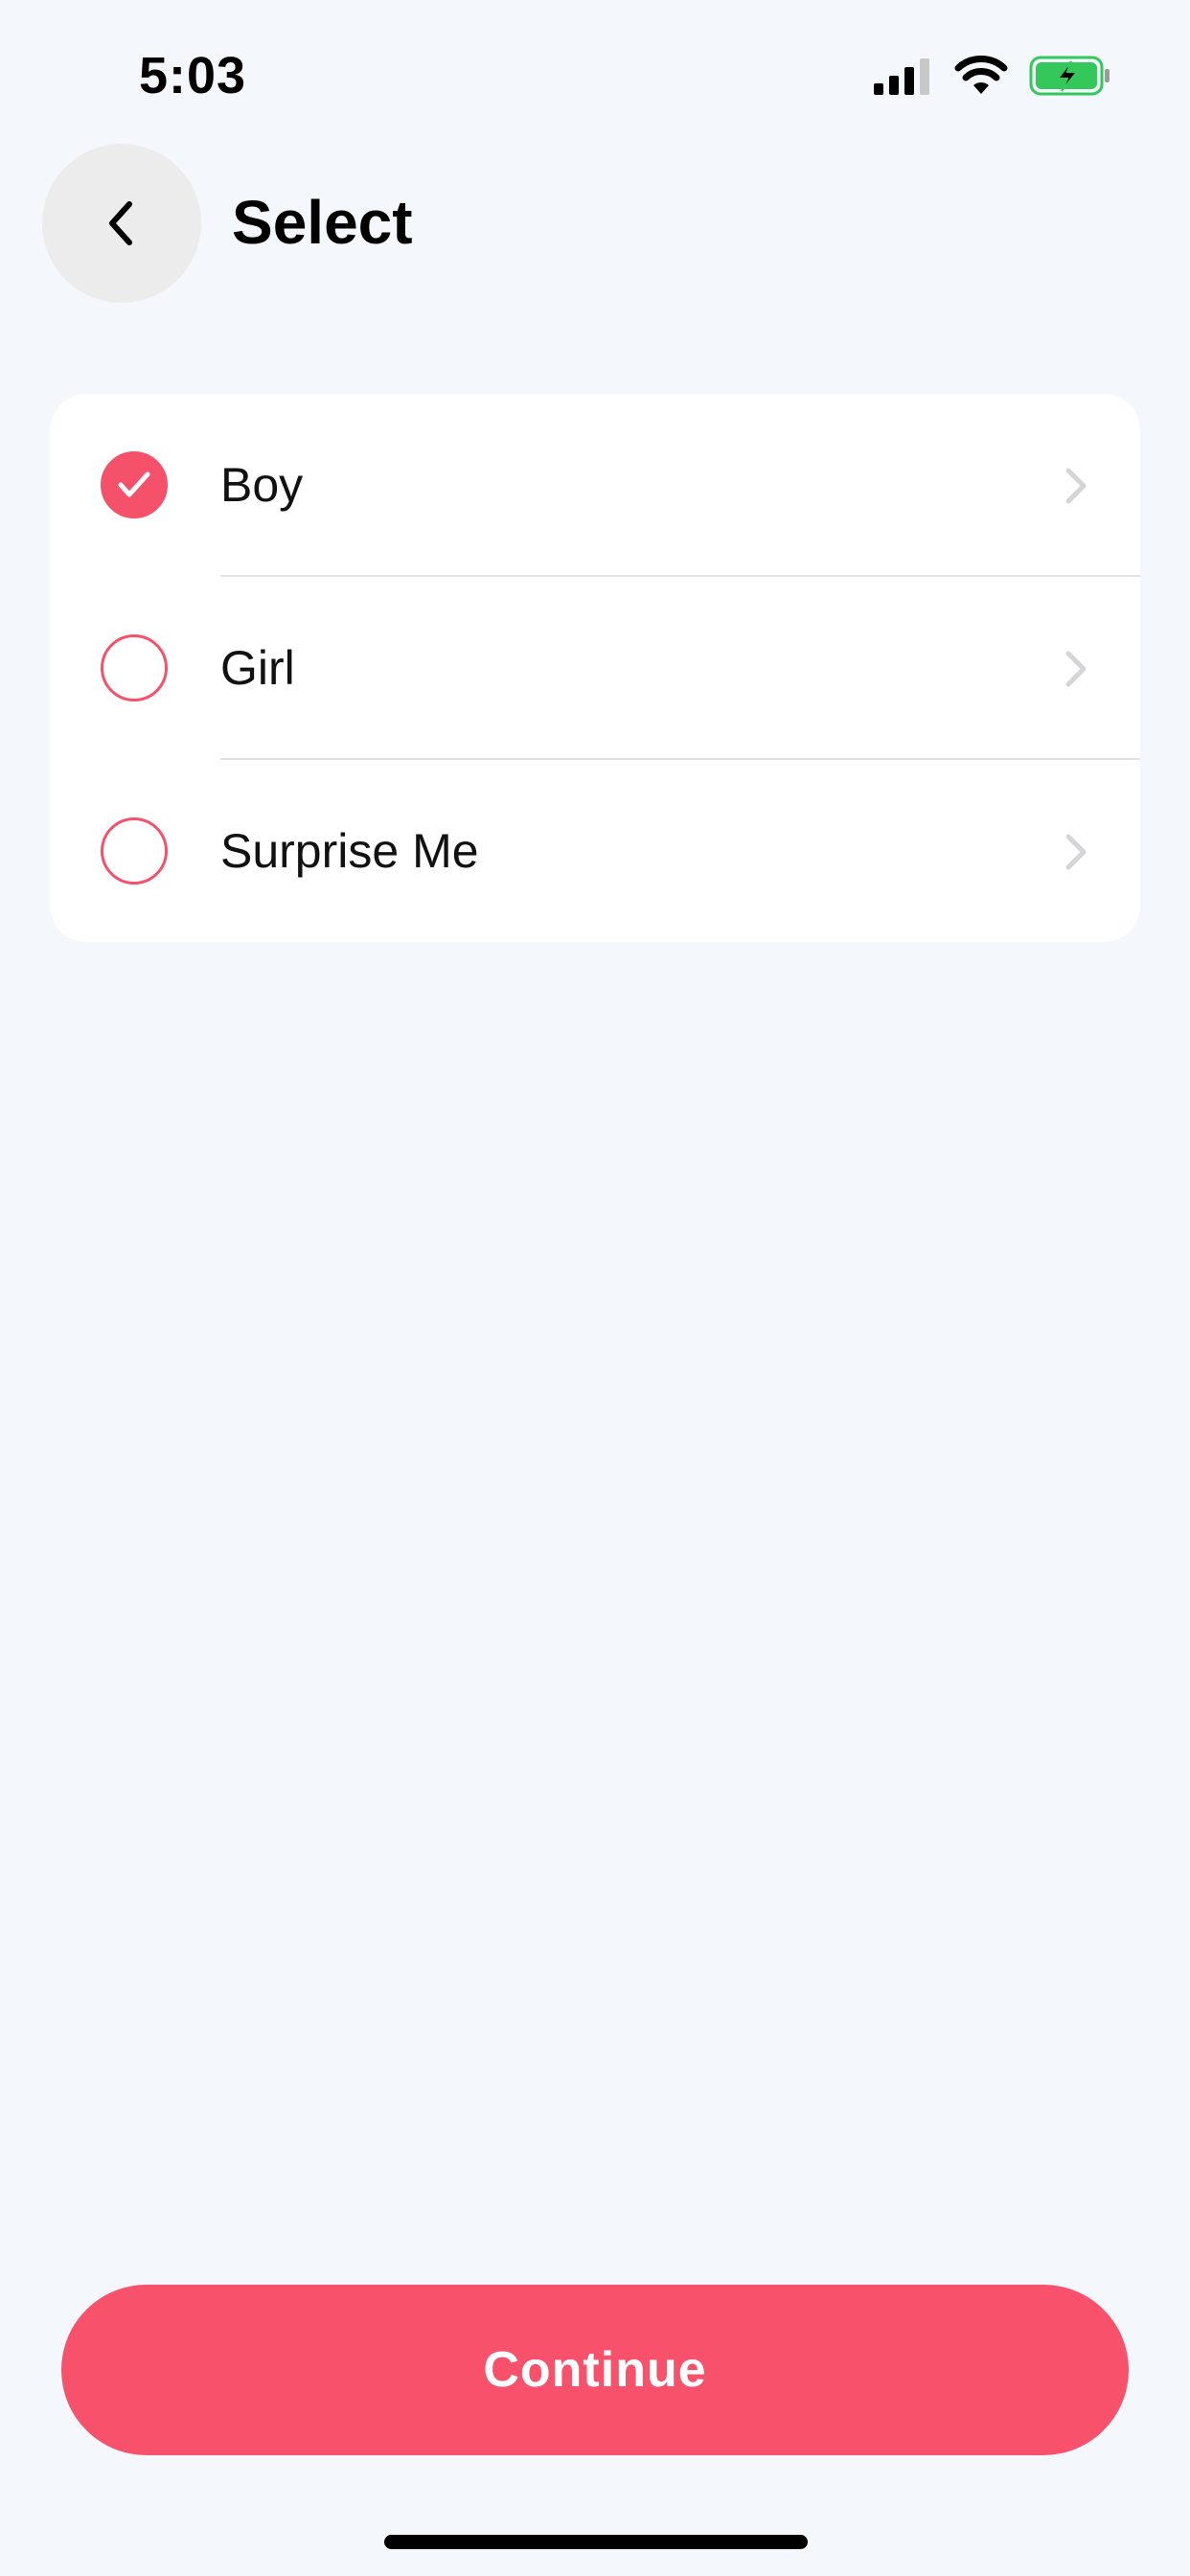 The height and width of the screenshot is (2576, 1190). I want to click on status-time: 5:03, so click(193, 75).